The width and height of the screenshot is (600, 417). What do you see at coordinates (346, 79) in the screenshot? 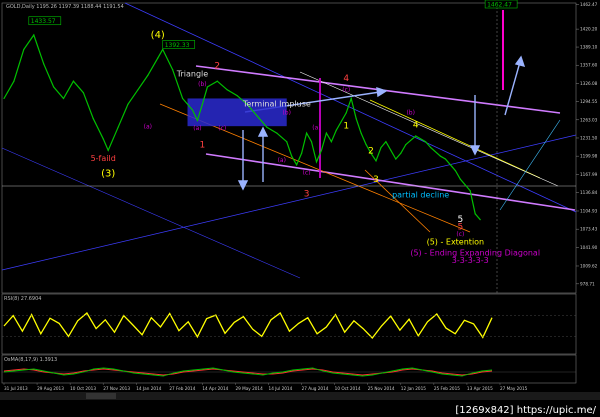
I see `wave-label-15: 4` at bounding box center [346, 79].